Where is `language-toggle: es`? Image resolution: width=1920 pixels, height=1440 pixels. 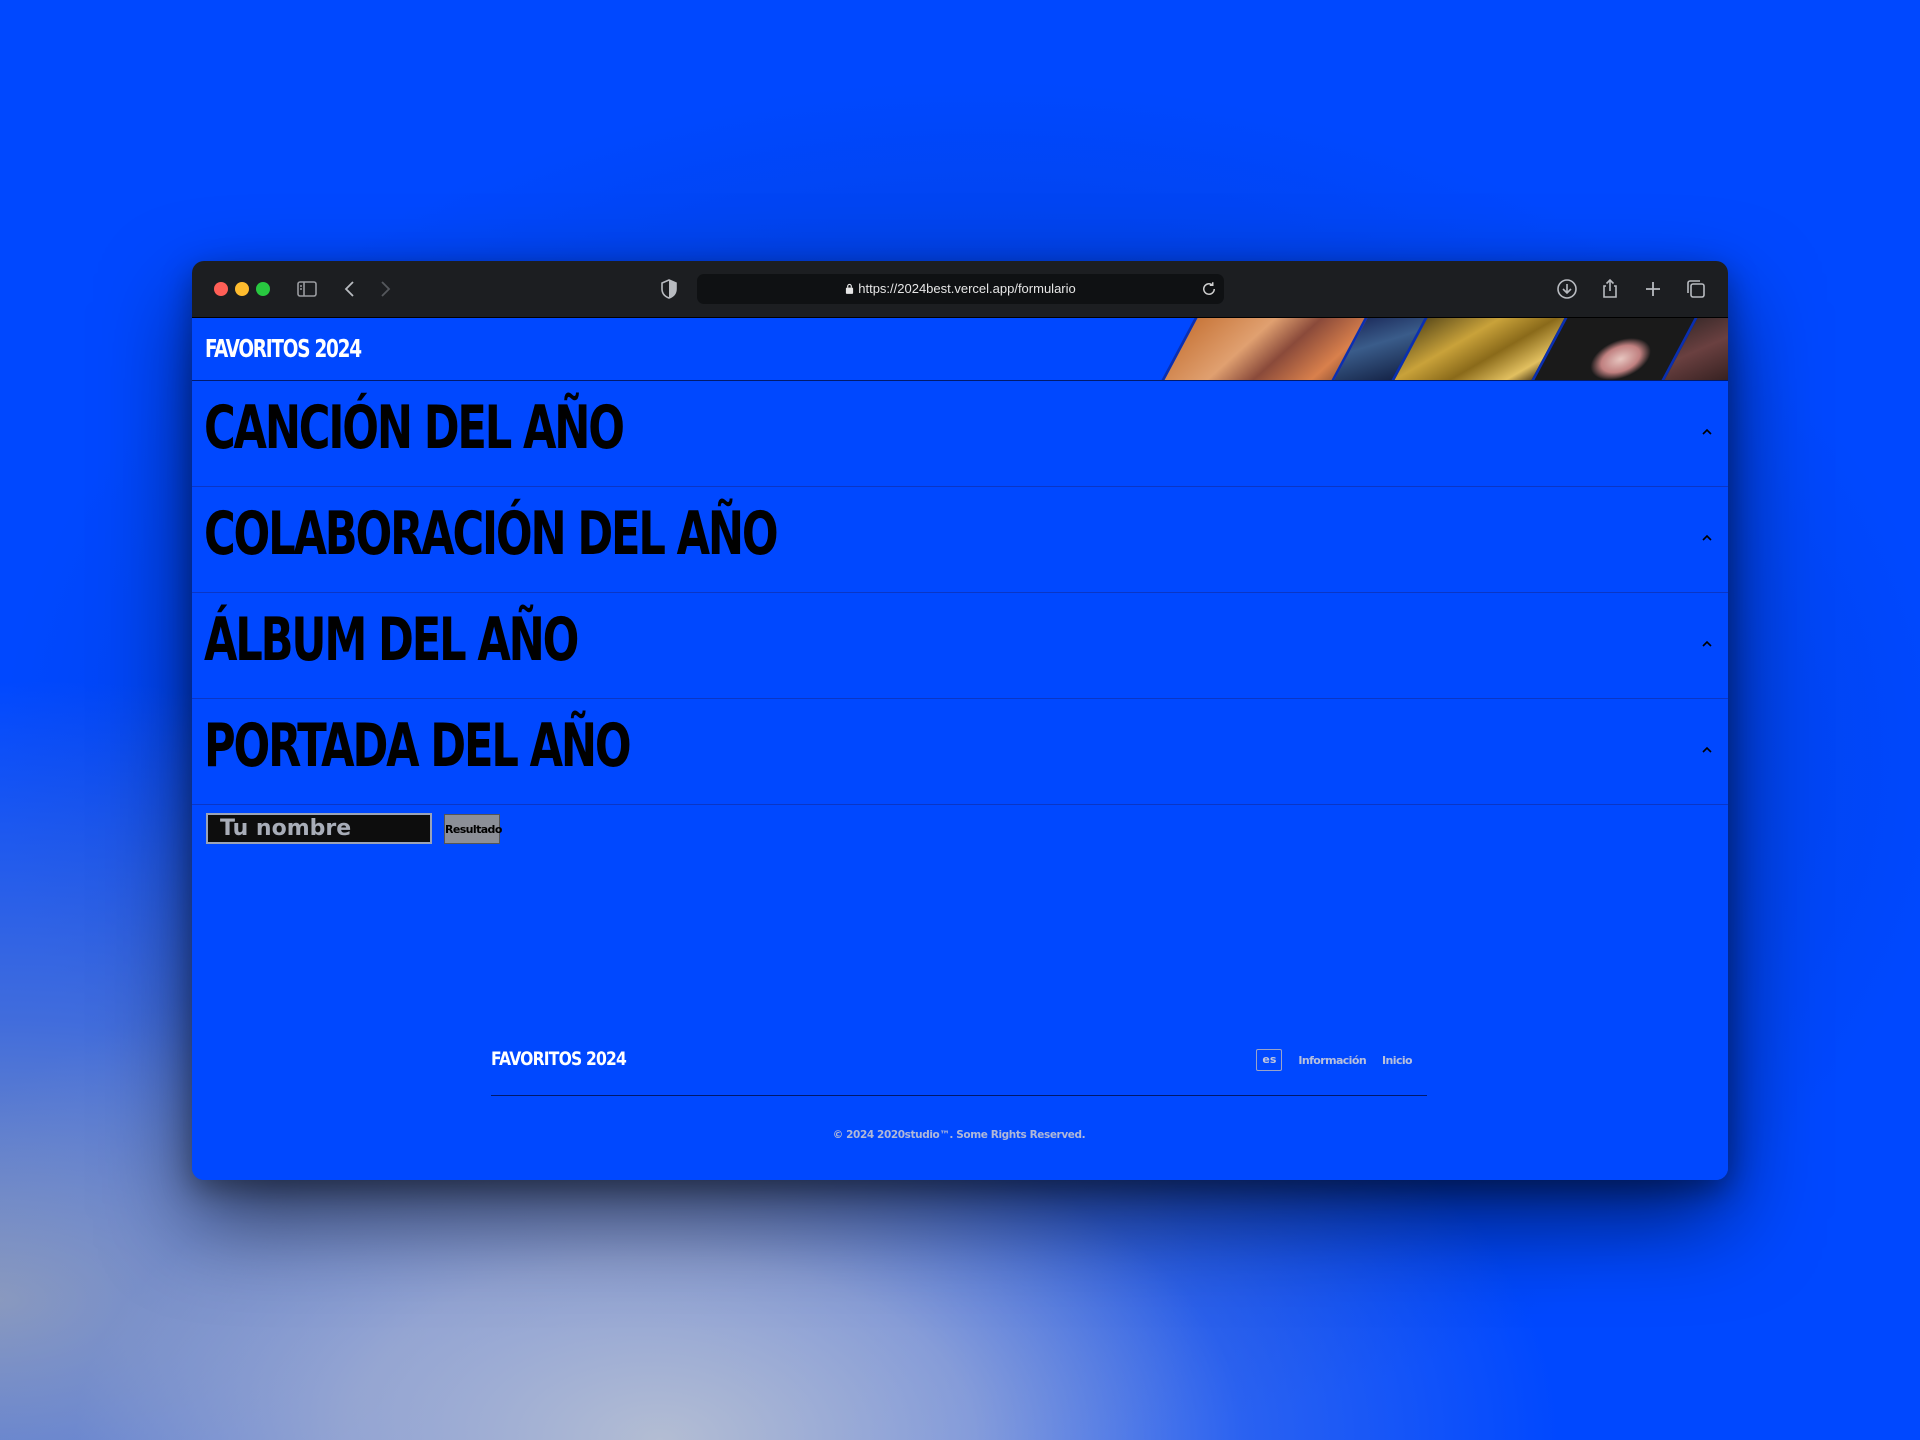
language-toggle: es is located at coordinates (1269, 1060).